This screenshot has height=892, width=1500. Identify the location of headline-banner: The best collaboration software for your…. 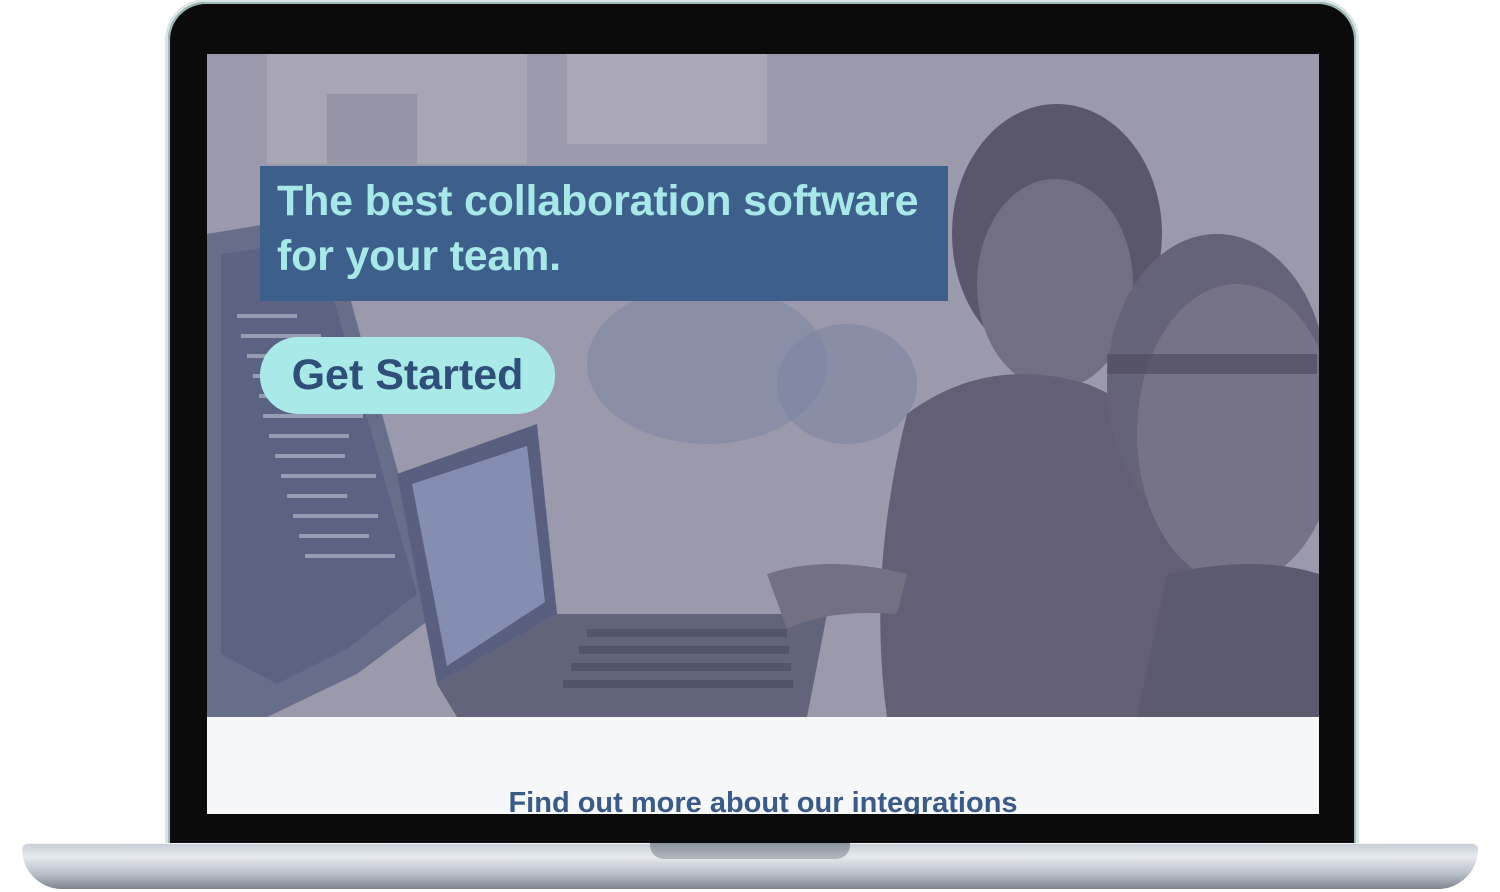
(604, 233).